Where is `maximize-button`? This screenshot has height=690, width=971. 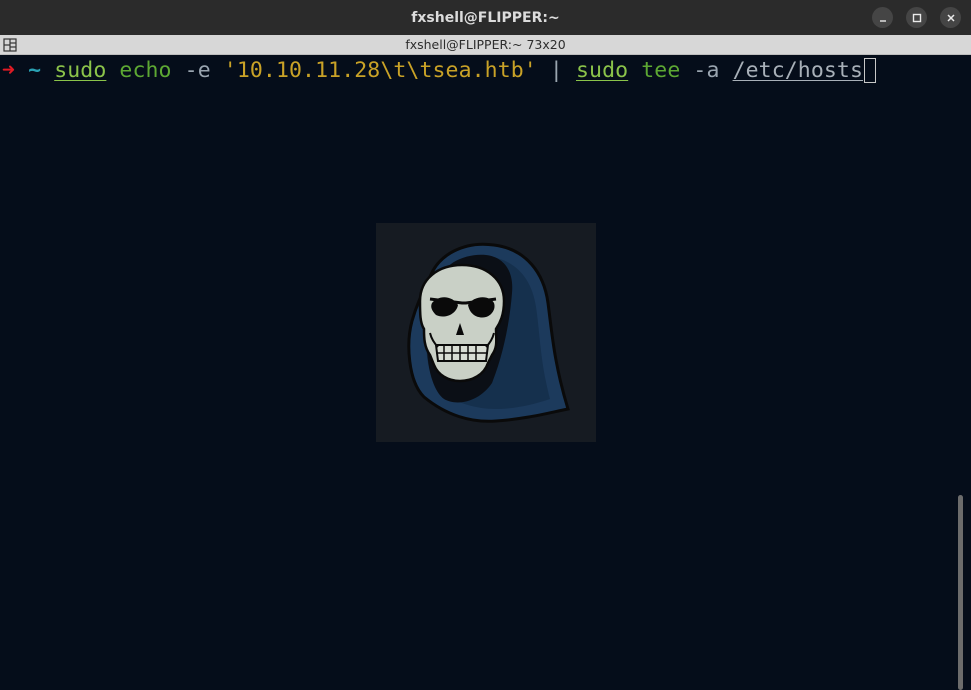
maximize-button is located at coordinates (916, 17).